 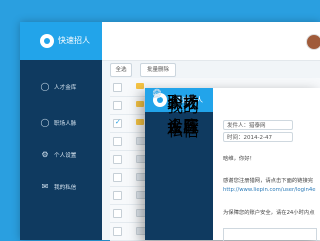 I want to click on sidebar-item-messages: ✉ 我的私信, so click(x=61, y=188).